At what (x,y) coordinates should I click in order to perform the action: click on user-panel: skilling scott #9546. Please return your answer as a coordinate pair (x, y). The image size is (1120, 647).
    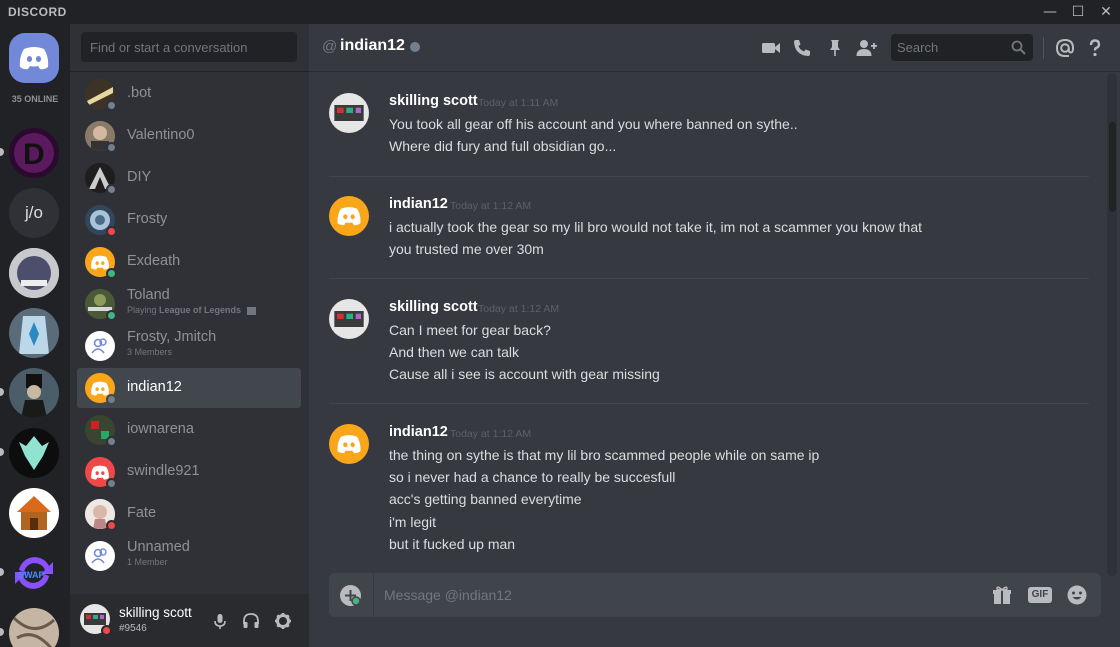
    Looking at the image, I should click on (189, 620).